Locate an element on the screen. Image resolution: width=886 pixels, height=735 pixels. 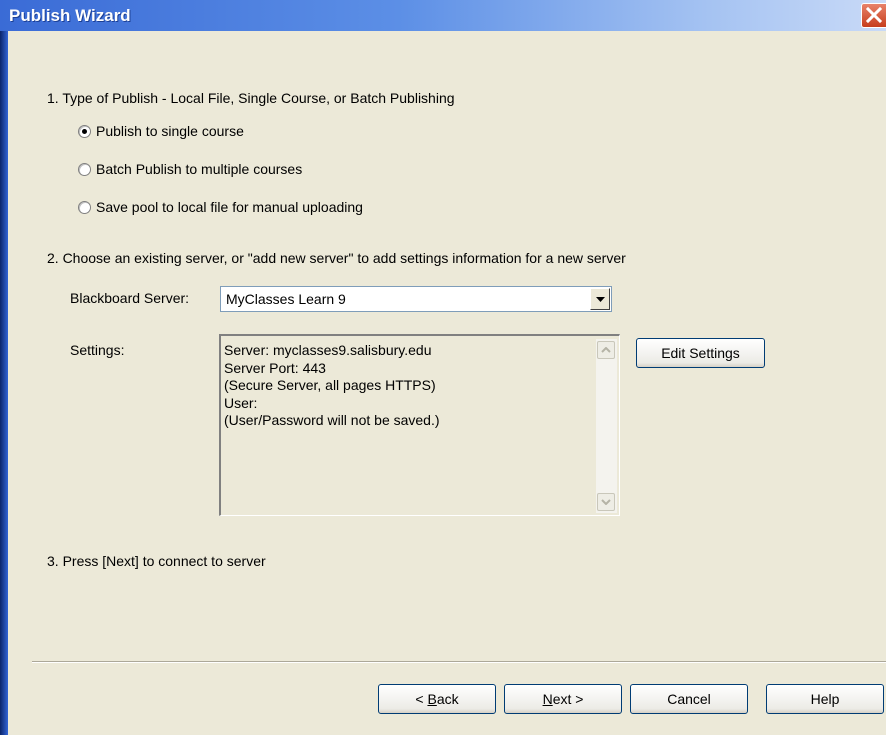
edit-settings-button: Edit Settings is located at coordinates (700, 353).